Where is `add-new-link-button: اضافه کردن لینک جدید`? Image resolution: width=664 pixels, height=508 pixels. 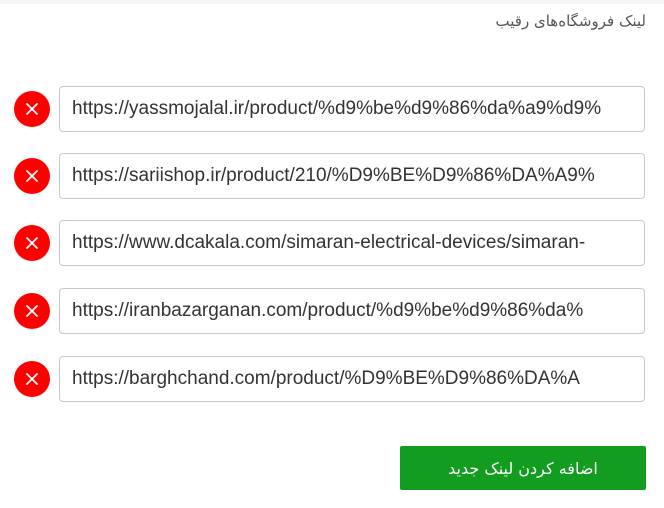 add-new-link-button: اضافه کردن لینک جدید is located at coordinates (523, 468).